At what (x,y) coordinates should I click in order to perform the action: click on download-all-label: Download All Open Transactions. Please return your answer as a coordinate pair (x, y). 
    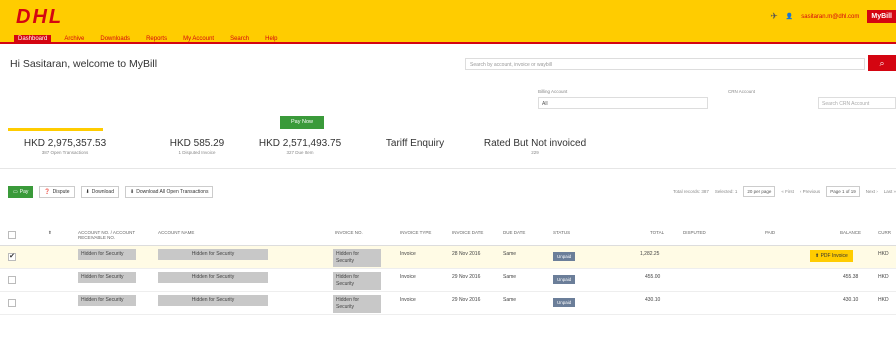
    Looking at the image, I should click on (172, 192).